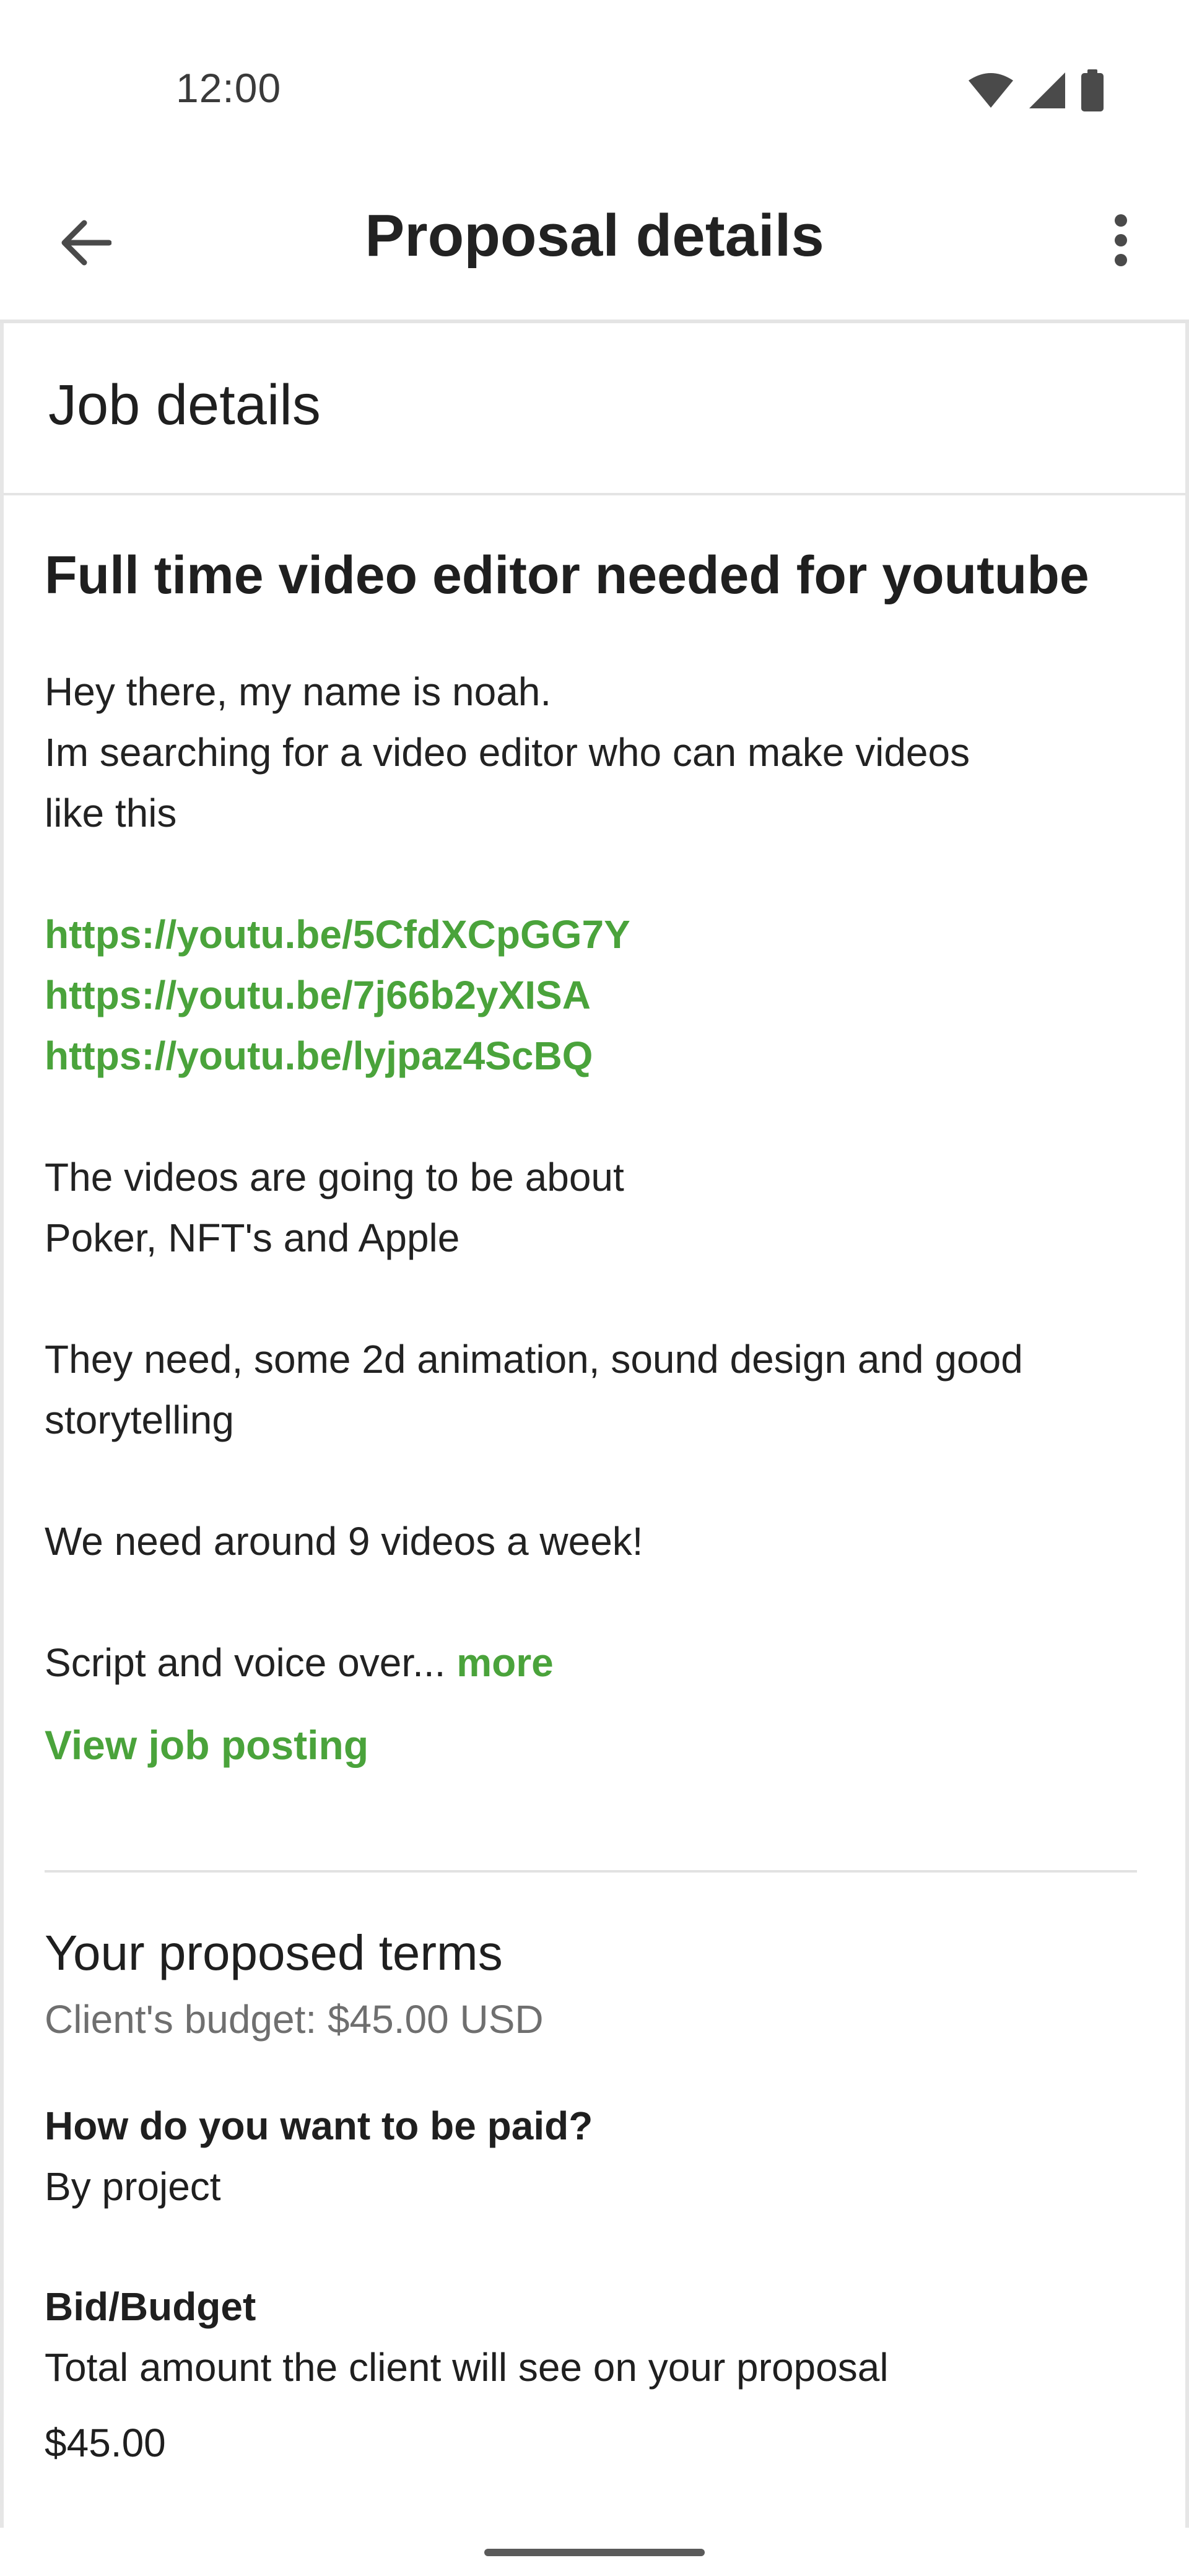  What do you see at coordinates (133, 2186) in the screenshot?
I see `payment-type-value: By project` at bounding box center [133, 2186].